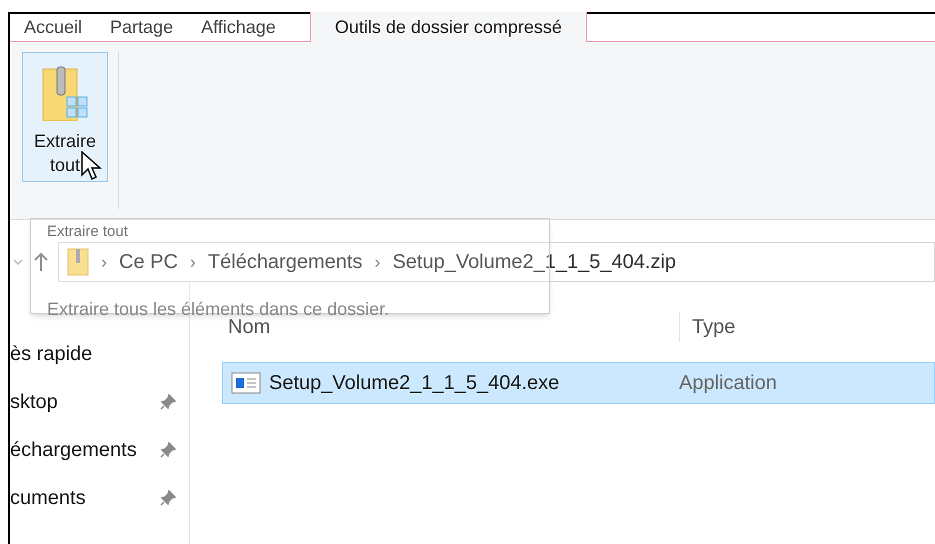 The image size is (935, 544). Describe the element at coordinates (142, 27) in the screenshot. I see `ribbon-tab: Partage` at that location.